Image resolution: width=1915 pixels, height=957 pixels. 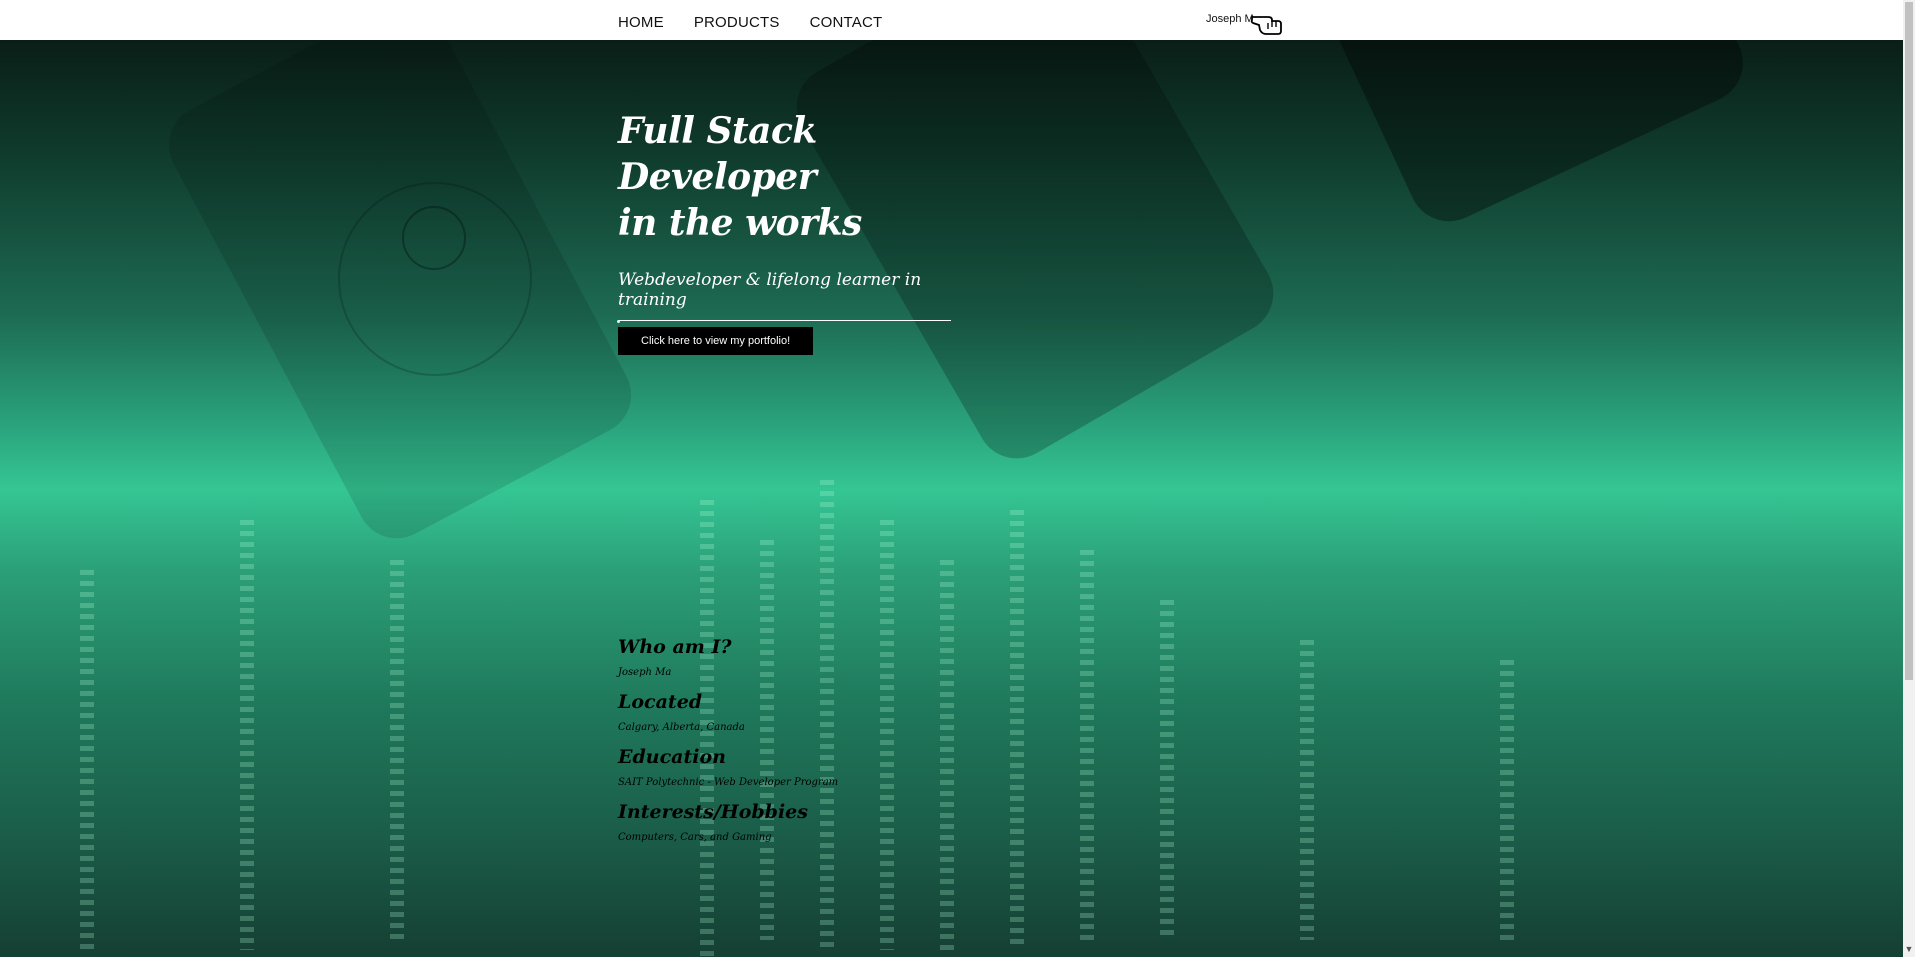 What do you see at coordinates (434, 238) in the screenshot?
I see `button-shape` at bounding box center [434, 238].